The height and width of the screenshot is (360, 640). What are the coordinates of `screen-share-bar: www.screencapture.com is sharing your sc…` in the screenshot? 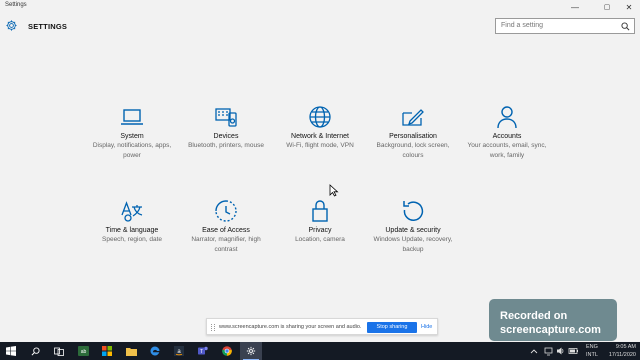 It's located at (322, 326).